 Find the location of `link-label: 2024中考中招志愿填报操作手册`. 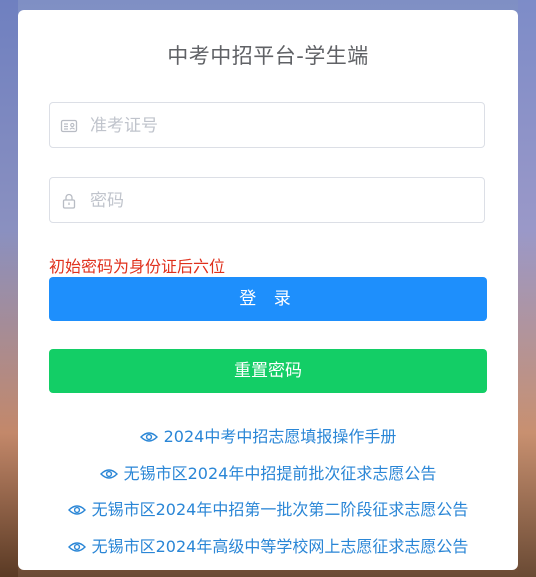

link-label: 2024中考中招志愿填报操作手册 is located at coordinates (280, 436).